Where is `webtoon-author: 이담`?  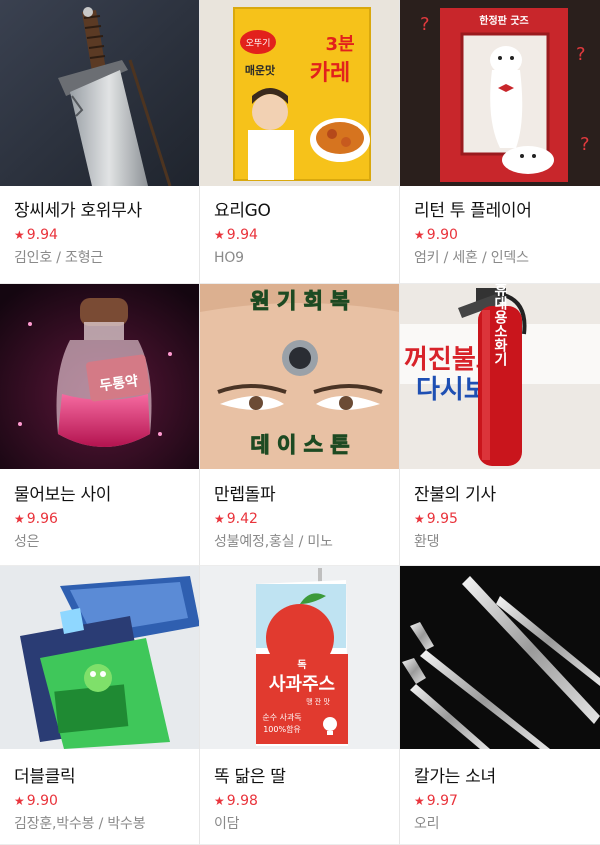
webtoon-author: 이담 is located at coordinates (227, 824).